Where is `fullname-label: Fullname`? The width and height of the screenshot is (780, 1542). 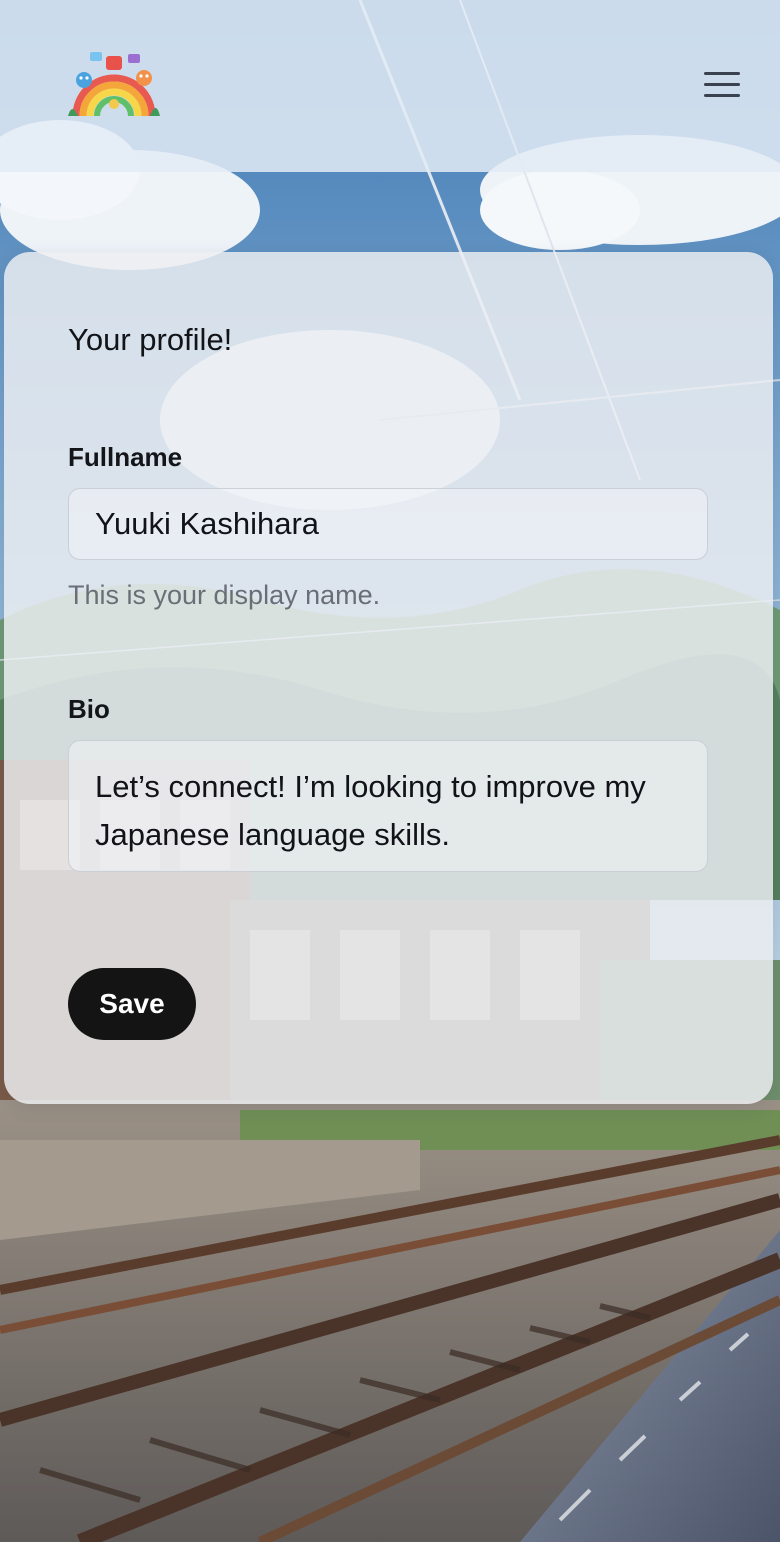 fullname-label: Fullname is located at coordinates (125, 457).